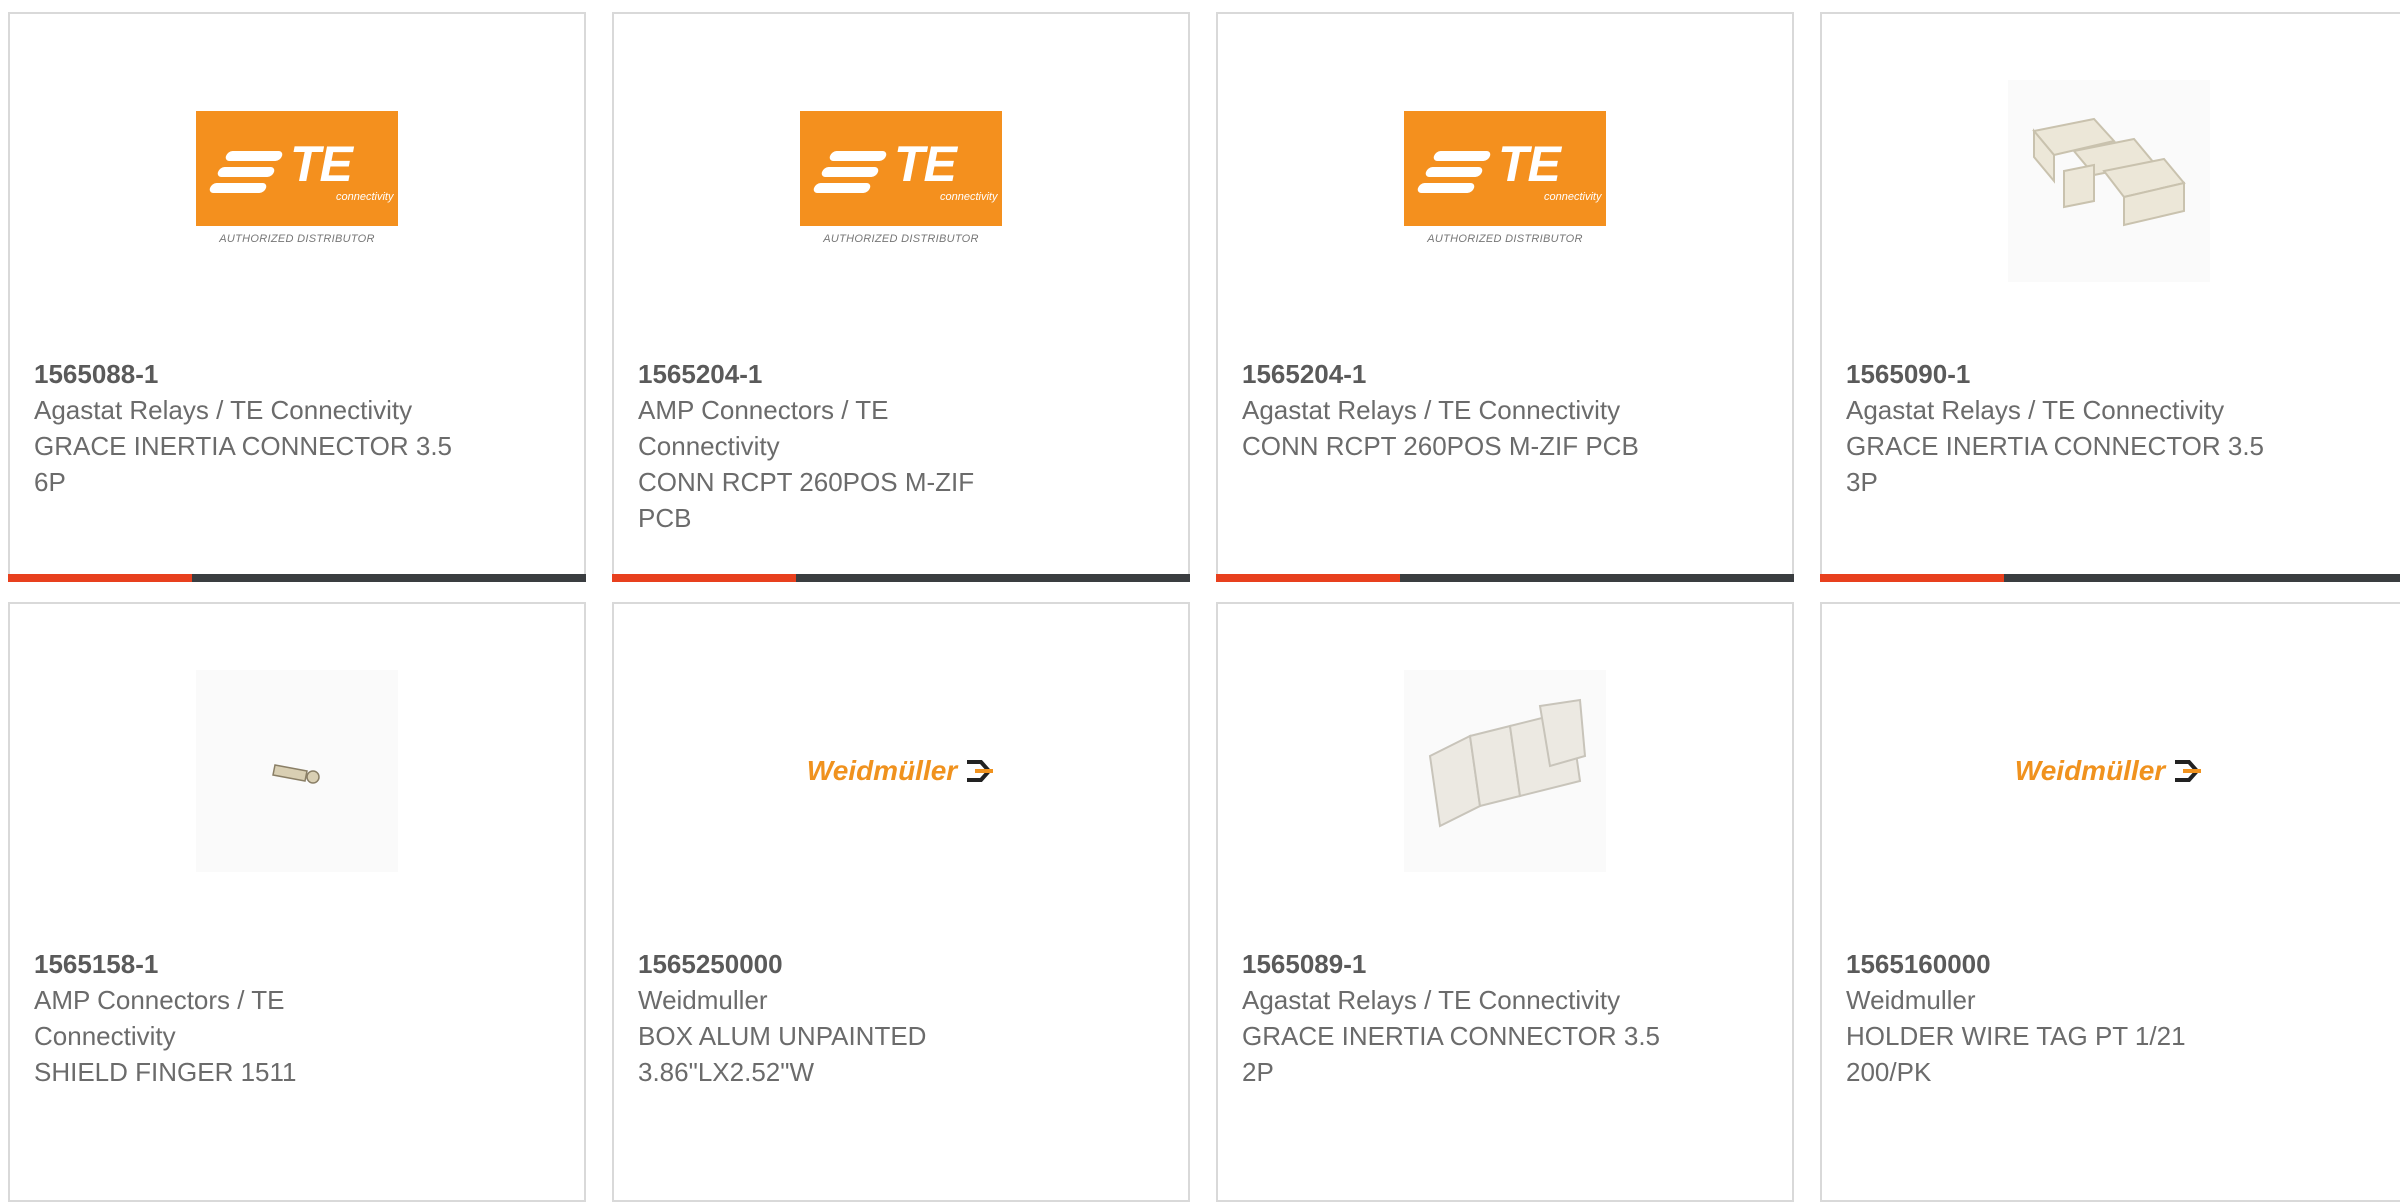 This screenshot has width=2400, height=1202. Describe the element at coordinates (1457, 964) in the screenshot. I see `part-number: 1565089-1` at that location.